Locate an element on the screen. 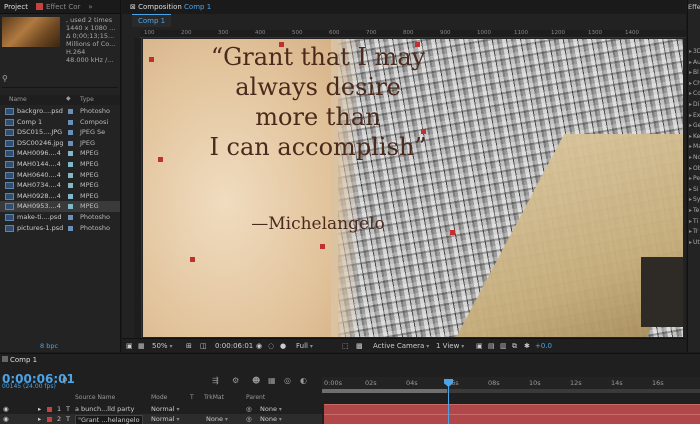 Image resolution: width=700 pixels, height=424 pixels. visibility-eye-icon: ◉ is located at coordinates (6, 419).